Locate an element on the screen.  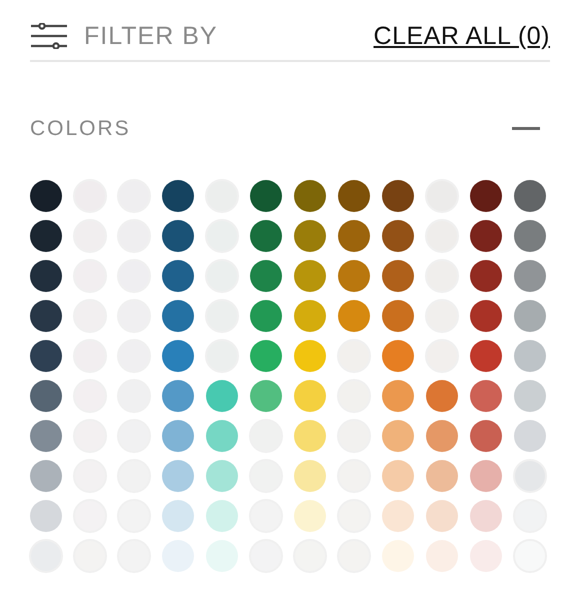
clear-all-link: CLEAR ALL (0) is located at coordinates (462, 36).